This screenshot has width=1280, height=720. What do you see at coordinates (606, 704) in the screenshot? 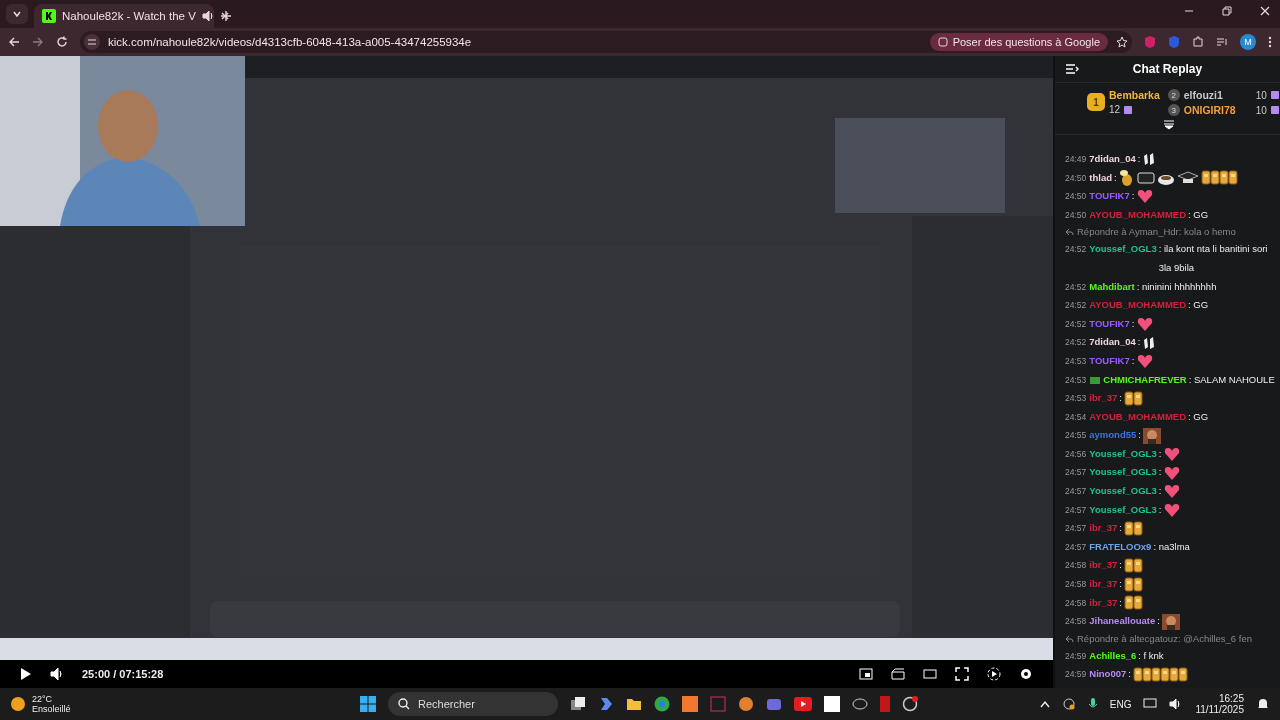
I see `copilot-icon` at bounding box center [606, 704].